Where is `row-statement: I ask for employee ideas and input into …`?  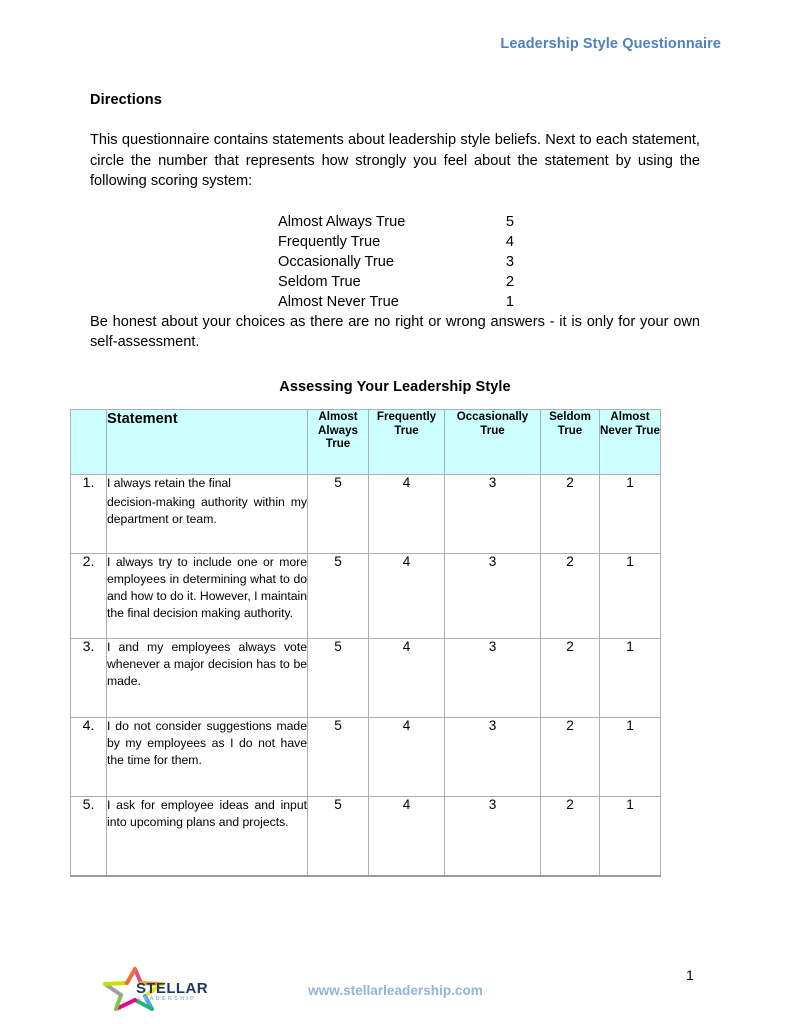
row-statement: I ask for employee ideas and input into … is located at coordinates (207, 836).